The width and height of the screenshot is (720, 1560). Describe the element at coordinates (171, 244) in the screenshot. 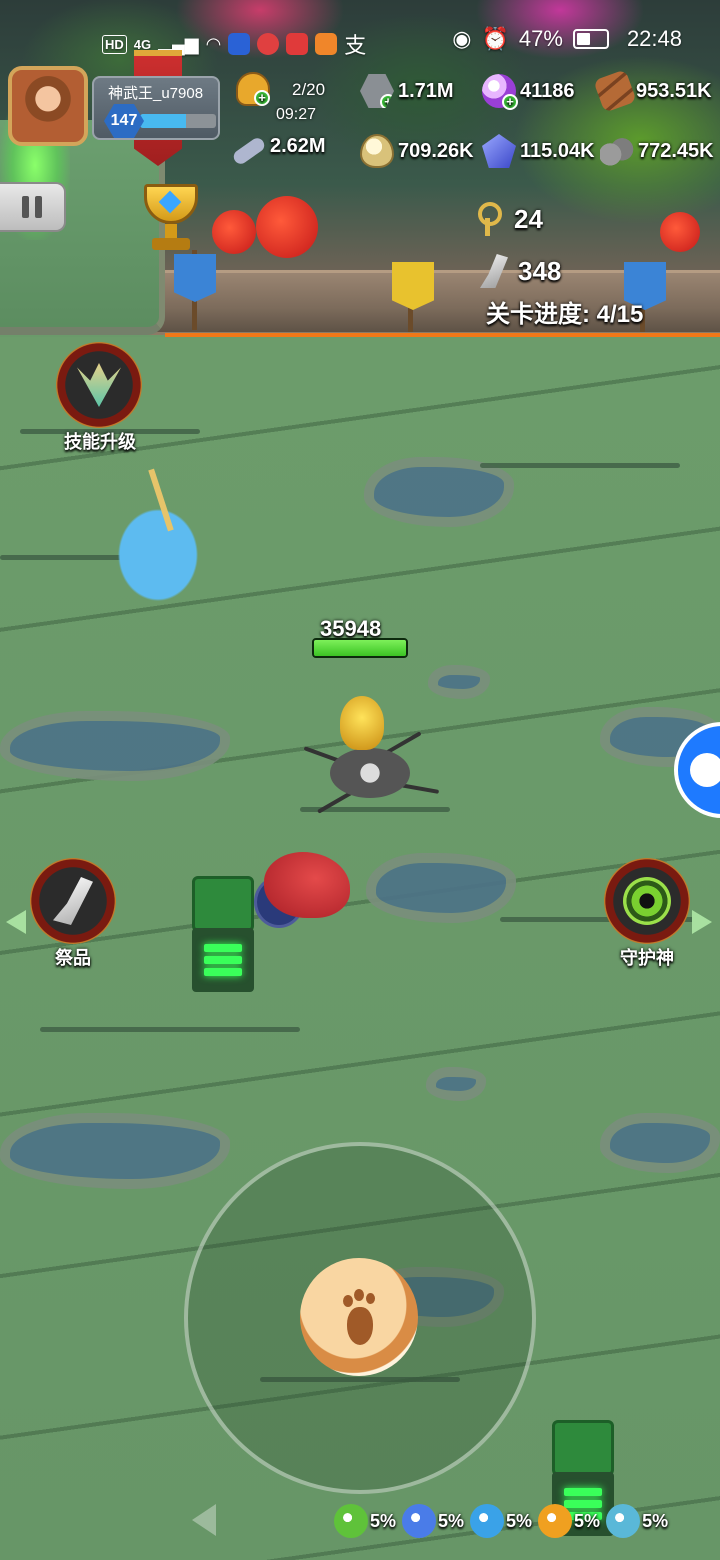

I see `trophy-base` at that location.